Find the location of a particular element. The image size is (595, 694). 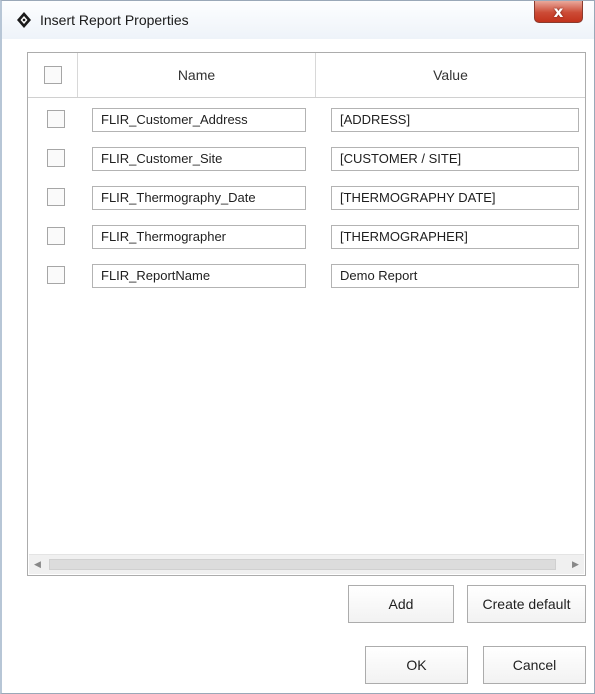

property-value-field: [THERMOGRAPHY DATE] is located at coordinates (455, 198).